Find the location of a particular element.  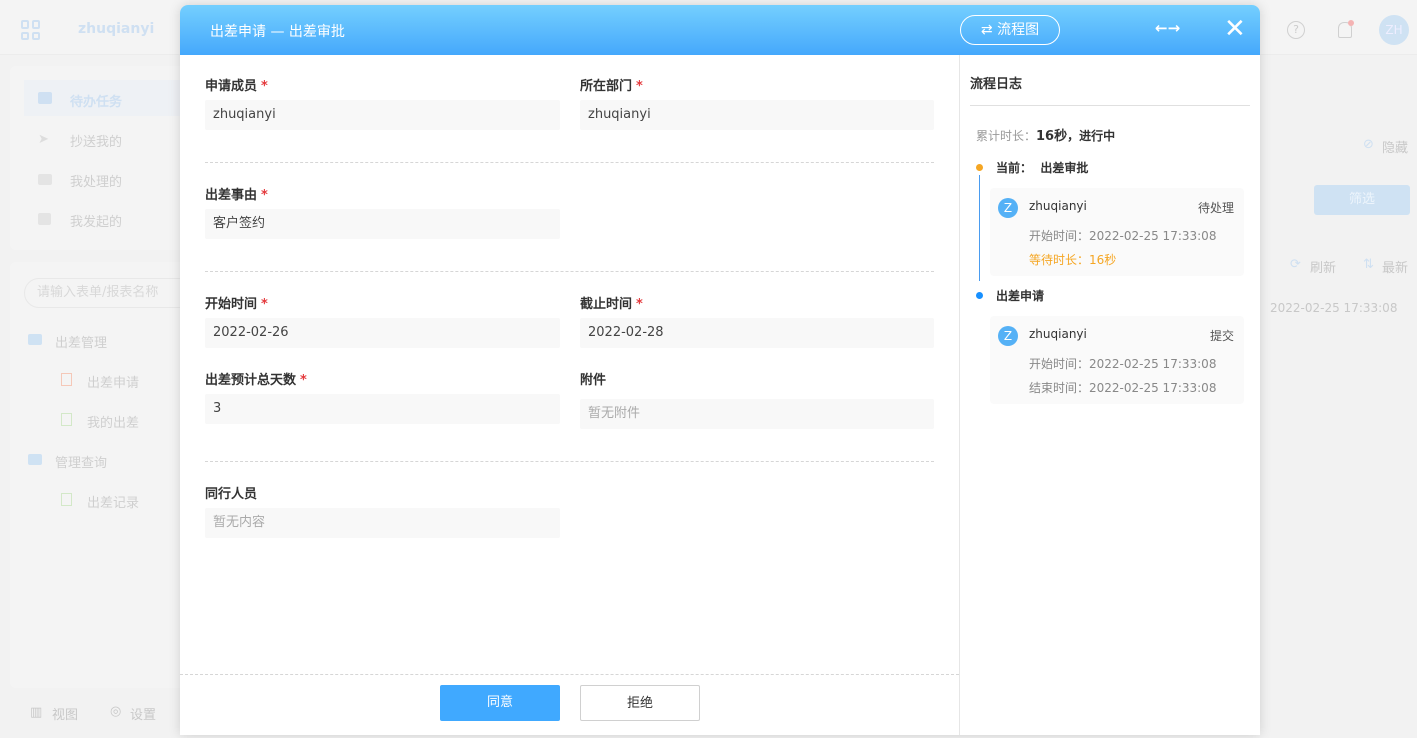

hide-button: 隐藏 is located at coordinates (1395, 146).